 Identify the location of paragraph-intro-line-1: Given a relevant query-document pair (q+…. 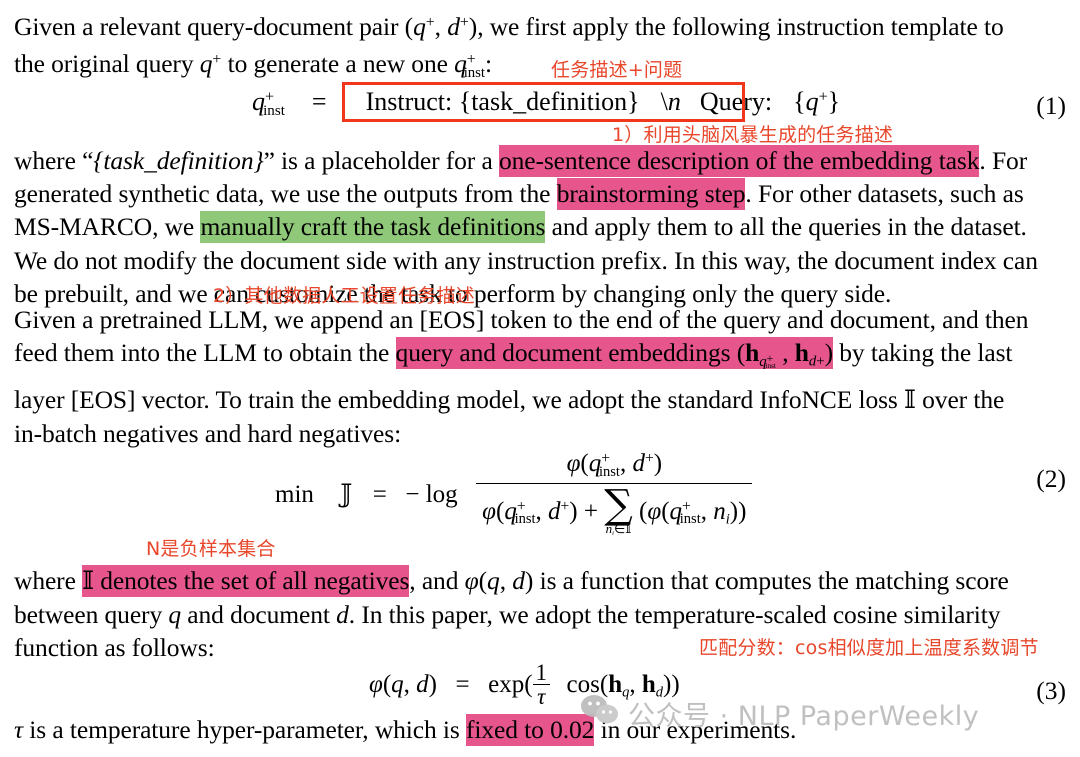
(509, 27).